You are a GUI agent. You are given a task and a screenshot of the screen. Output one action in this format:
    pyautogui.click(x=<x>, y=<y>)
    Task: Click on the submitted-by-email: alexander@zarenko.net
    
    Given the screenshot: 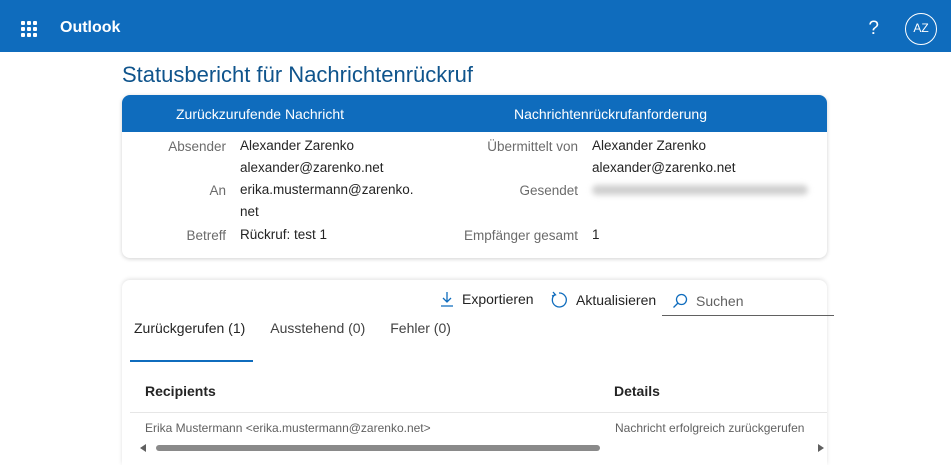 What is the action you would take?
    pyautogui.click(x=664, y=167)
    